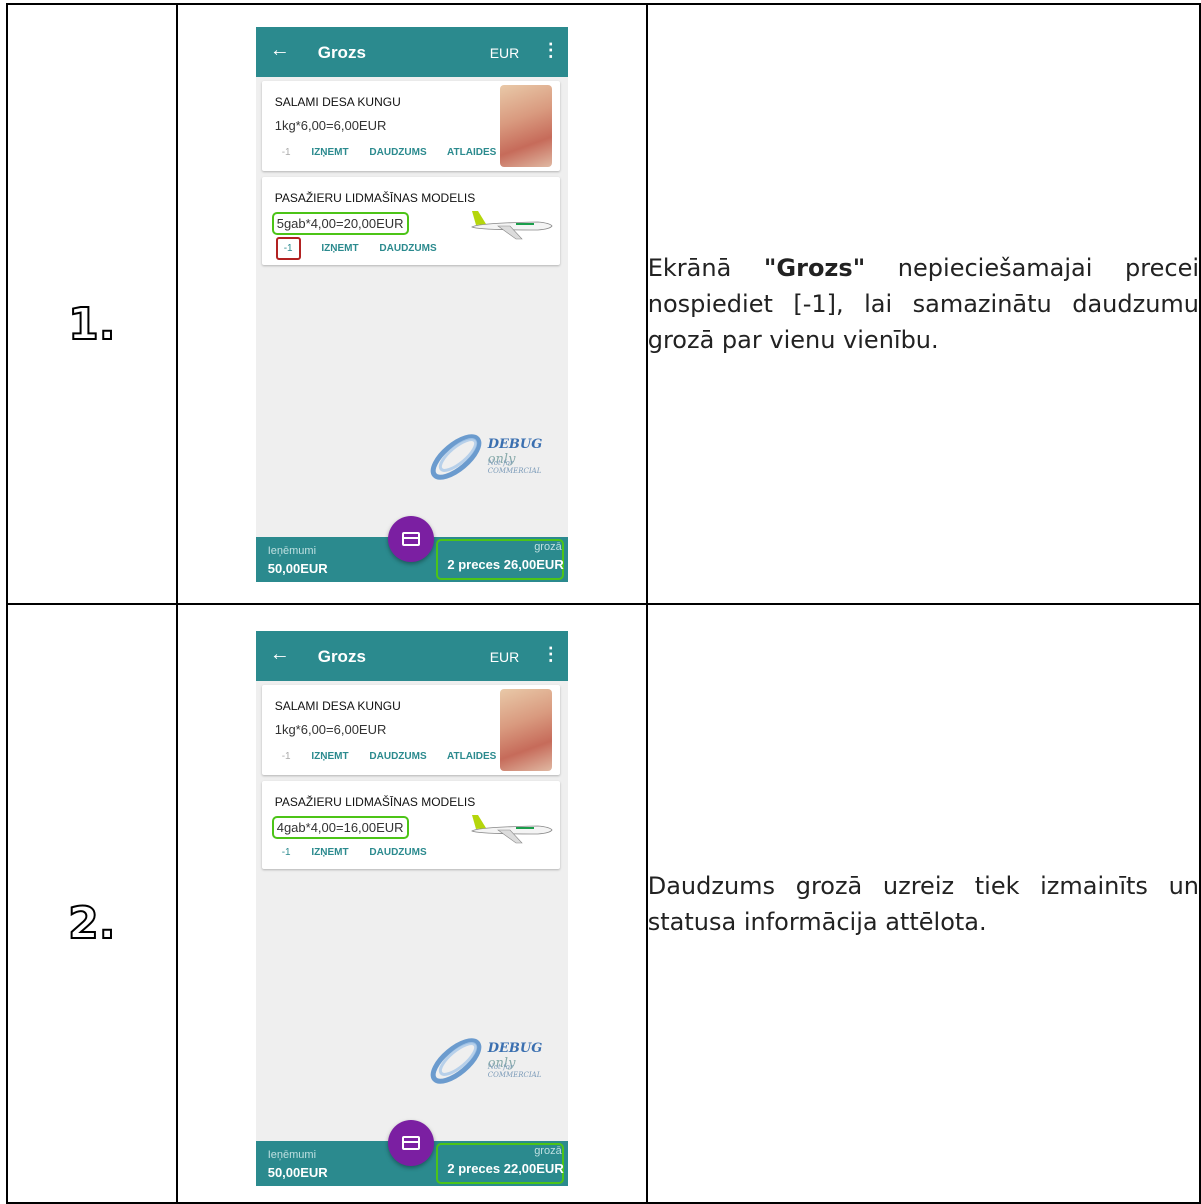 The image size is (1201, 1204). I want to click on item-price-line: 5gab*4,00=20,00EUR, so click(340, 223).